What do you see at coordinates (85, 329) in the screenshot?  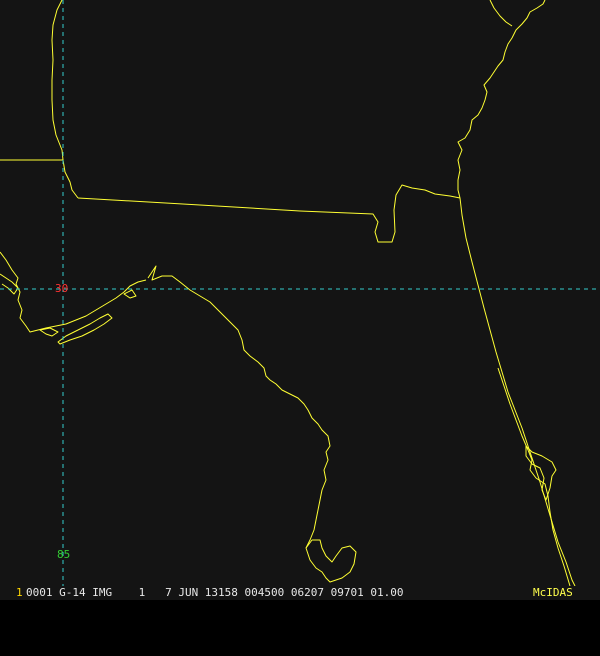 I see `apalachee-bay-islands` at bounding box center [85, 329].